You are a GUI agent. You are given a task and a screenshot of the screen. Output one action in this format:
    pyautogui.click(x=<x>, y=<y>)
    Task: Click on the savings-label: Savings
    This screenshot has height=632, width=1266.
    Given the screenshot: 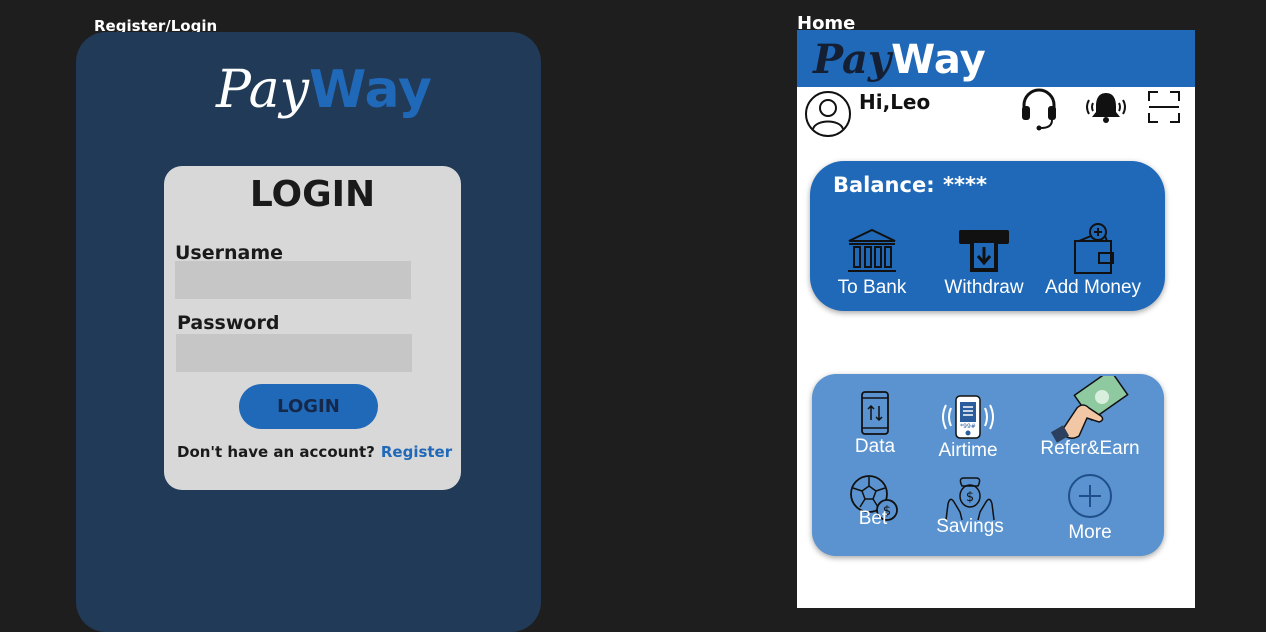 What is the action you would take?
    pyautogui.click(x=970, y=526)
    